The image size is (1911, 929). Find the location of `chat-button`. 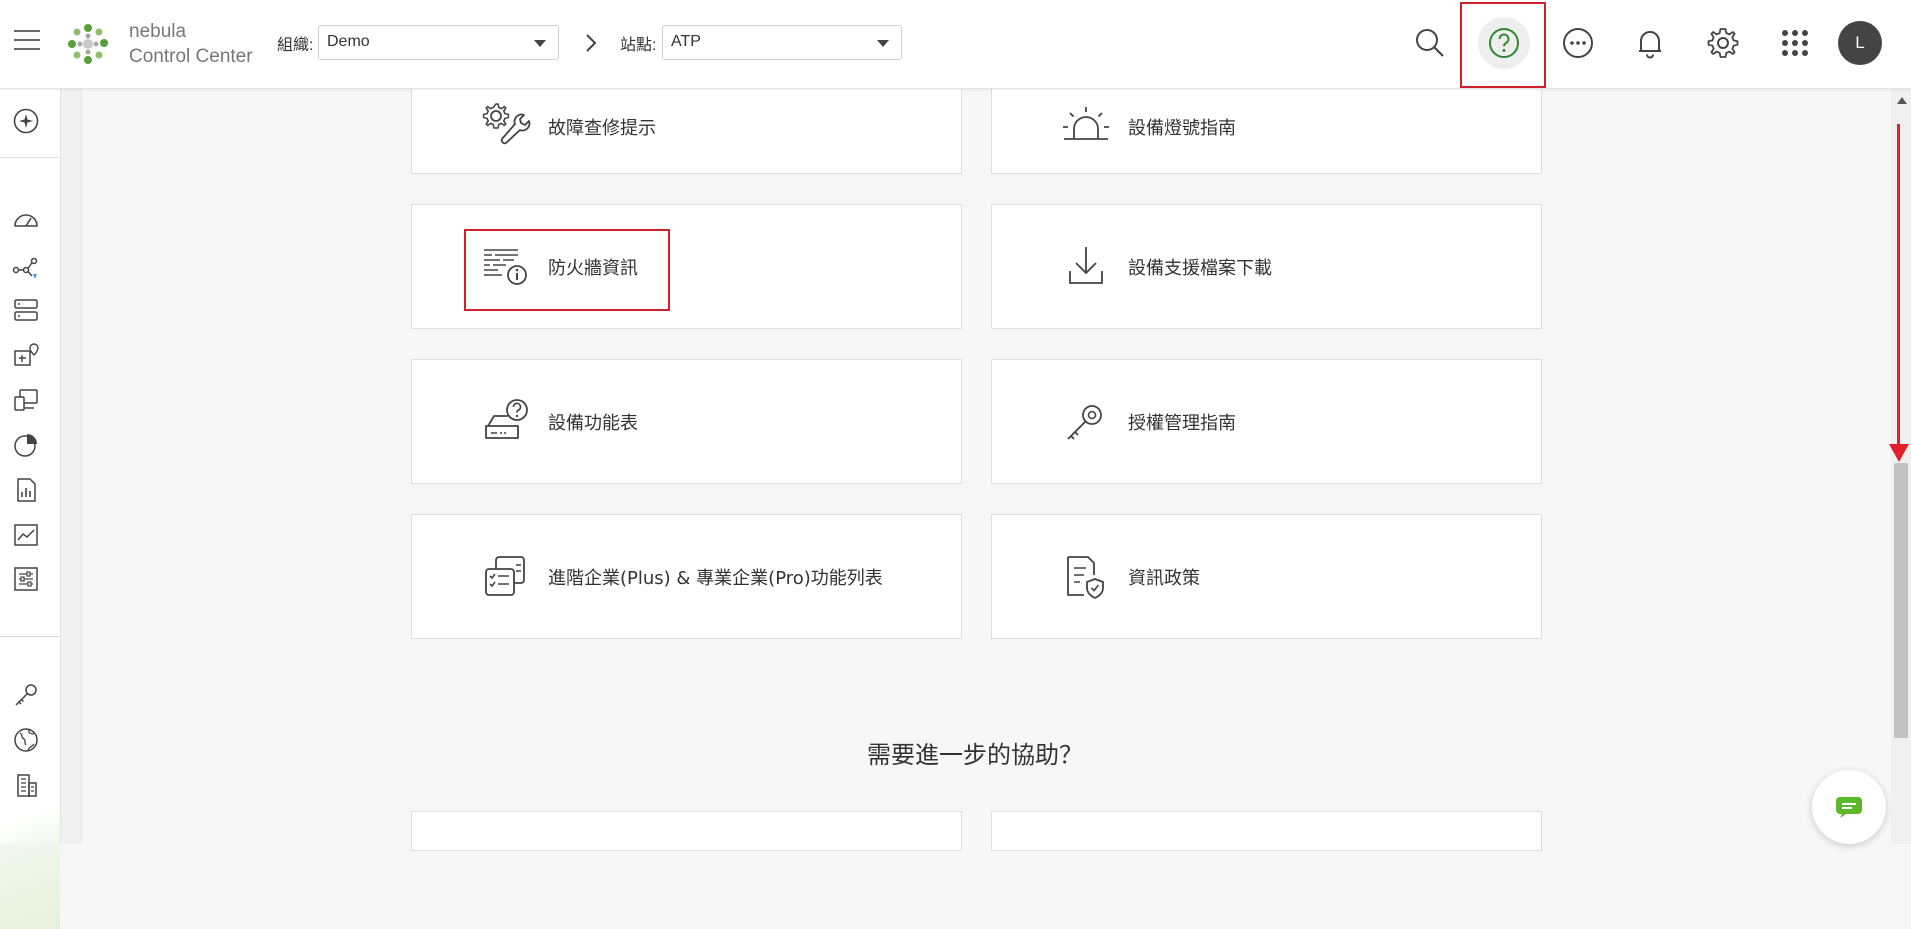

chat-button is located at coordinates (1849, 807).